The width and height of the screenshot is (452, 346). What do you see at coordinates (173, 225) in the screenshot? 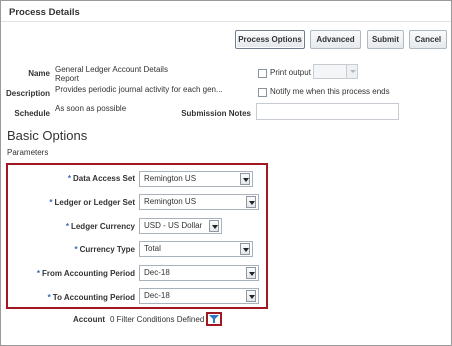
I see `ledger-currency-value: USD - US Dollar` at bounding box center [173, 225].